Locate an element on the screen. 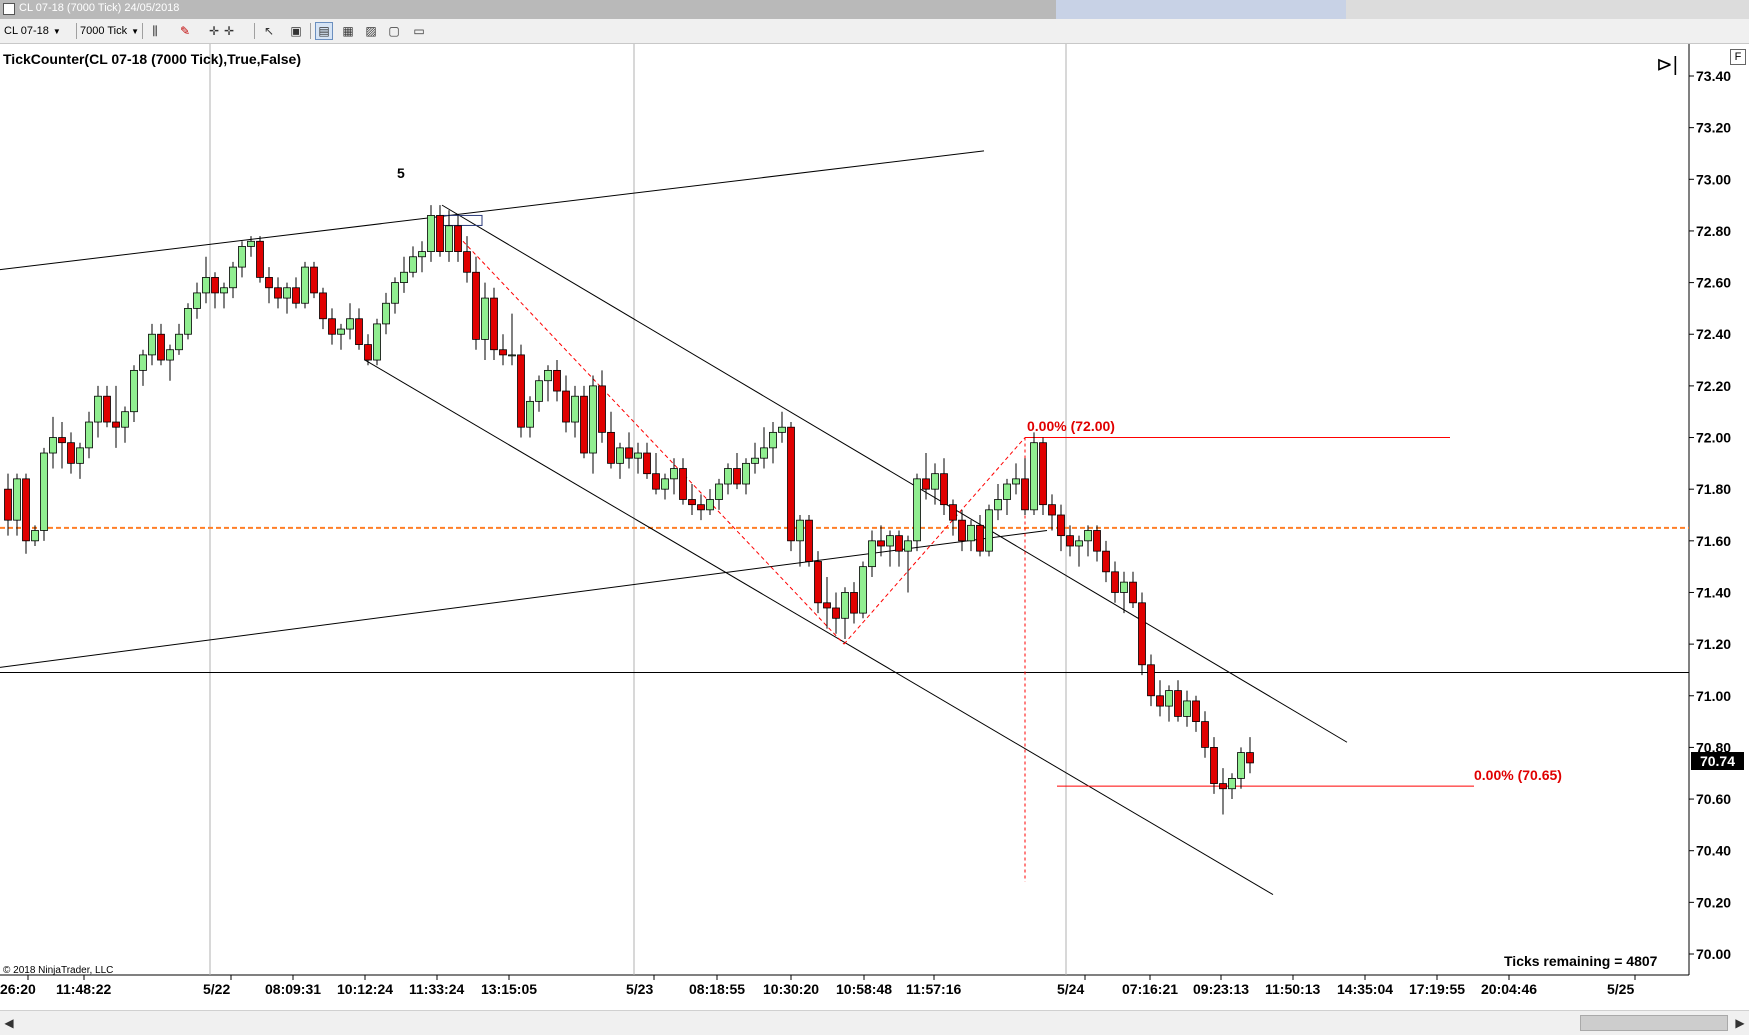 The width and height of the screenshot is (1749, 1035). strategies-icon: ▢ is located at coordinates (394, 31).